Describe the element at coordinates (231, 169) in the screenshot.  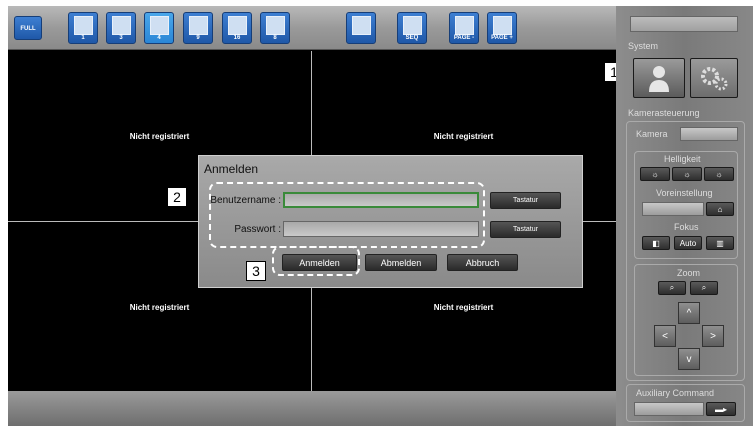
I see `dialog-title: Anmelden` at that location.